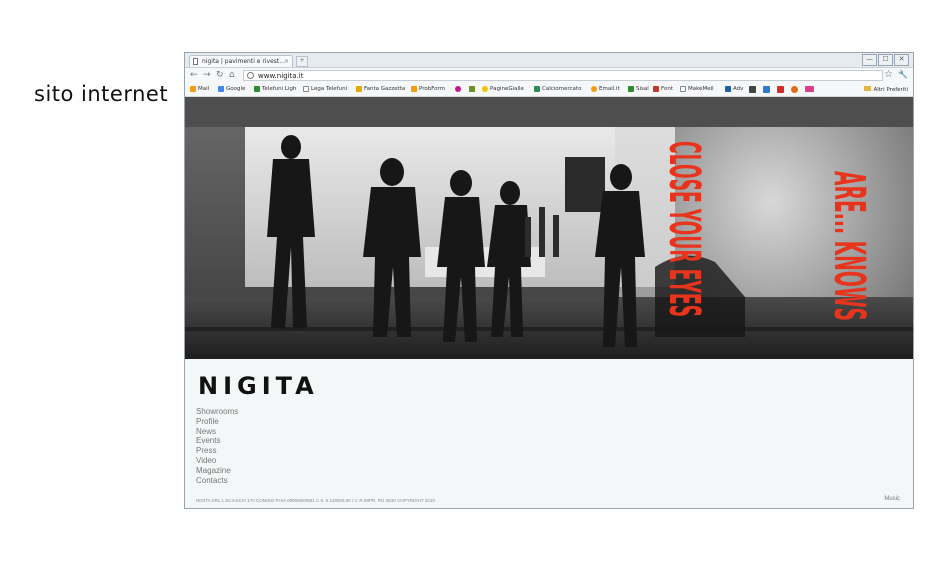  What do you see at coordinates (886, 89) in the screenshot?
I see `other-bookmarks: Altri Preferiti` at bounding box center [886, 89].